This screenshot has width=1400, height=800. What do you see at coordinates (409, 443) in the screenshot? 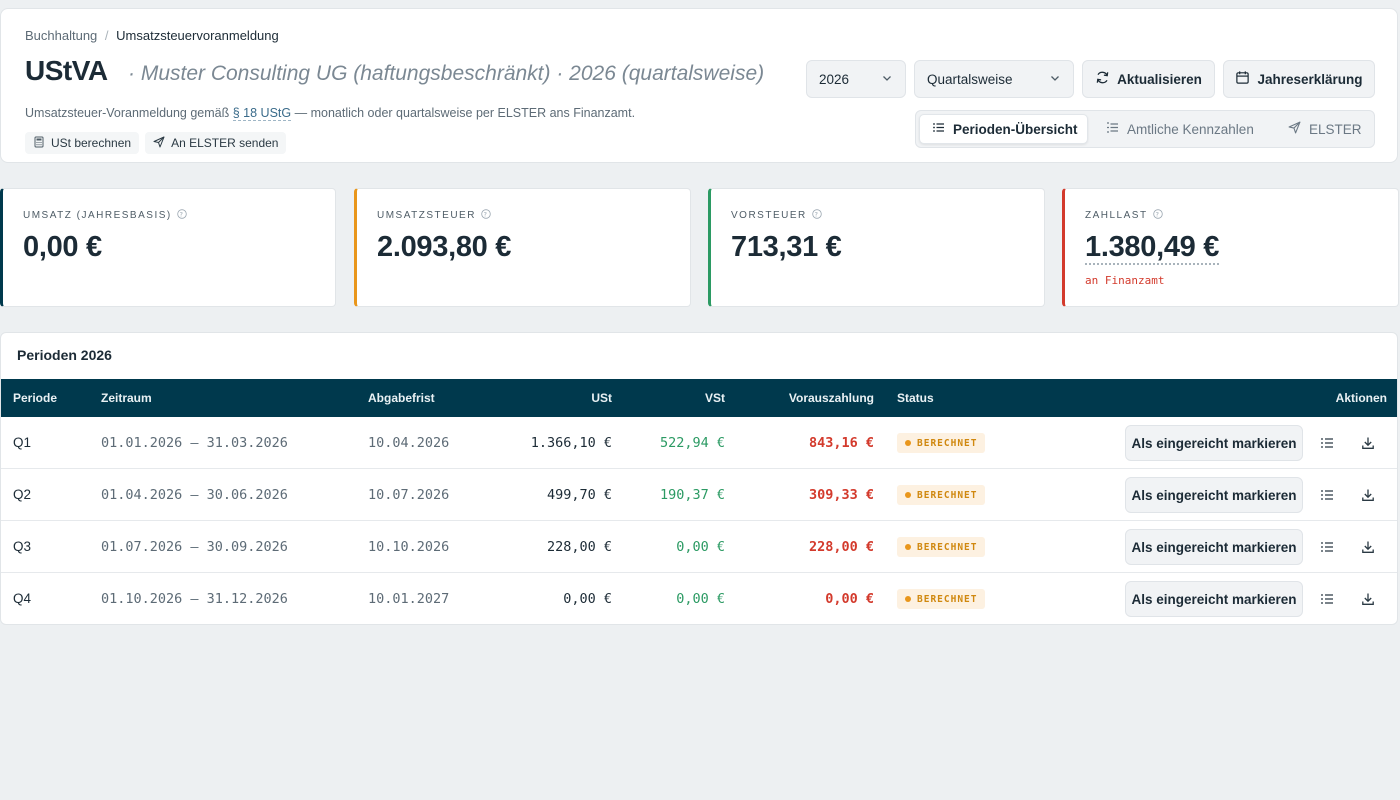
I see `deadline-cell: 10.04.2026` at bounding box center [409, 443].